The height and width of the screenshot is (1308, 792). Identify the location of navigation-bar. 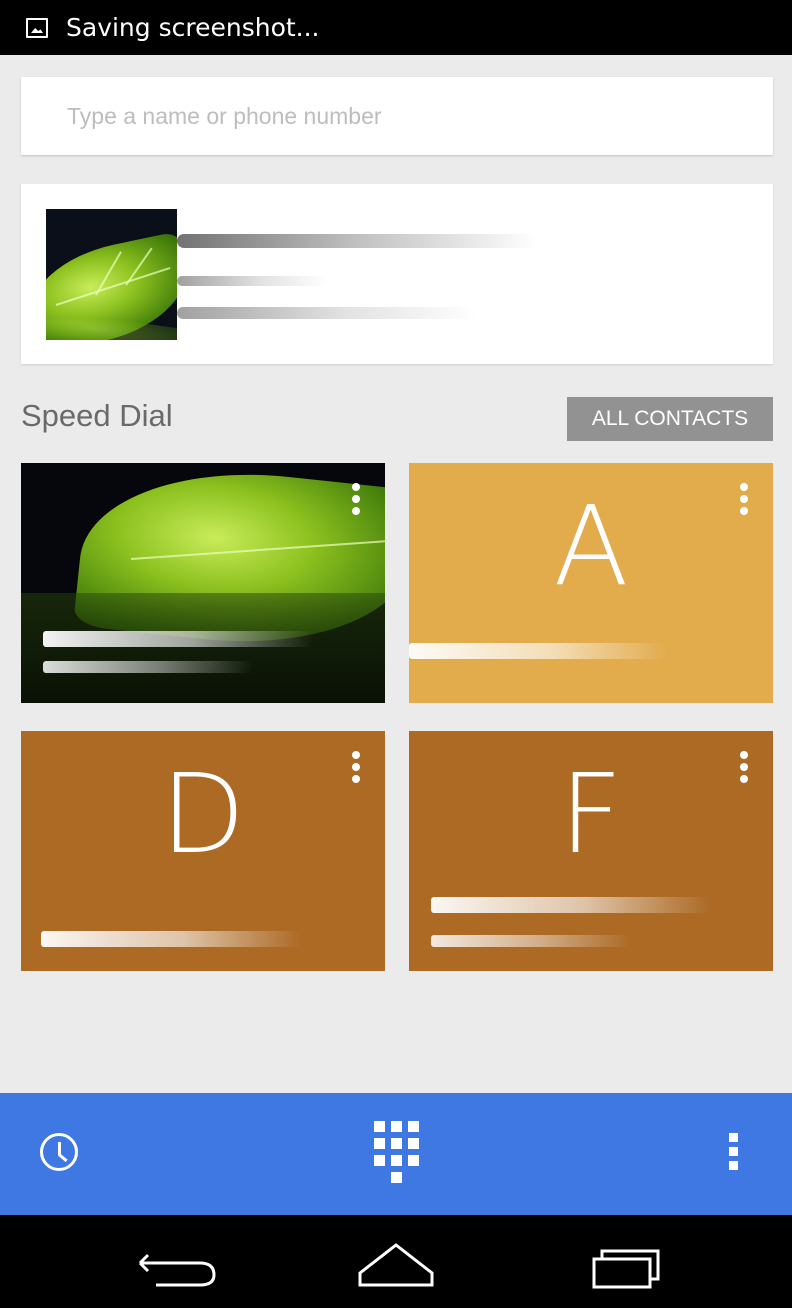
(396, 1261).